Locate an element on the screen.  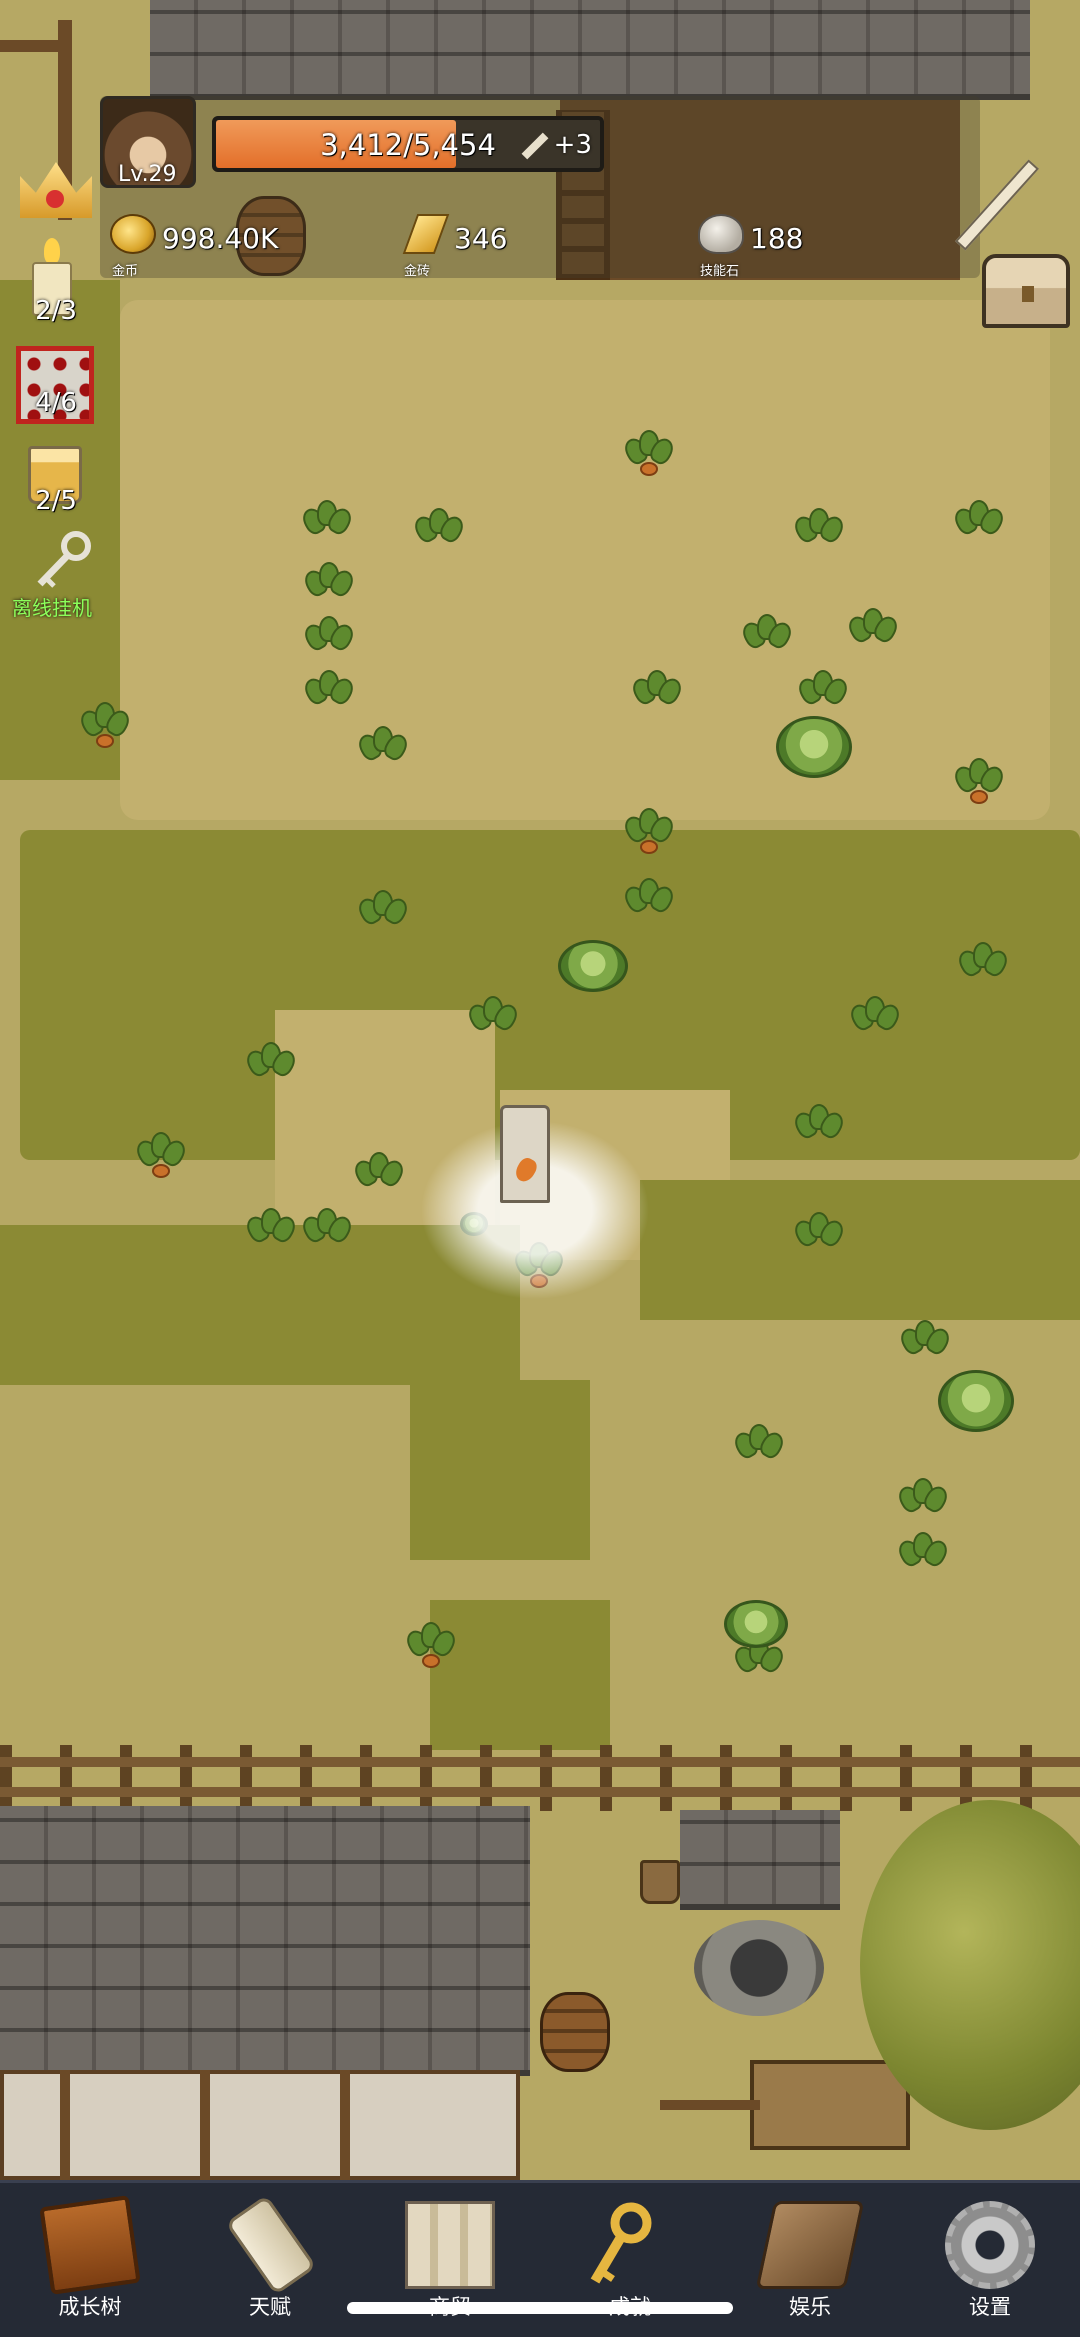
beer-count: 2/5 is located at coordinates (56, 501).